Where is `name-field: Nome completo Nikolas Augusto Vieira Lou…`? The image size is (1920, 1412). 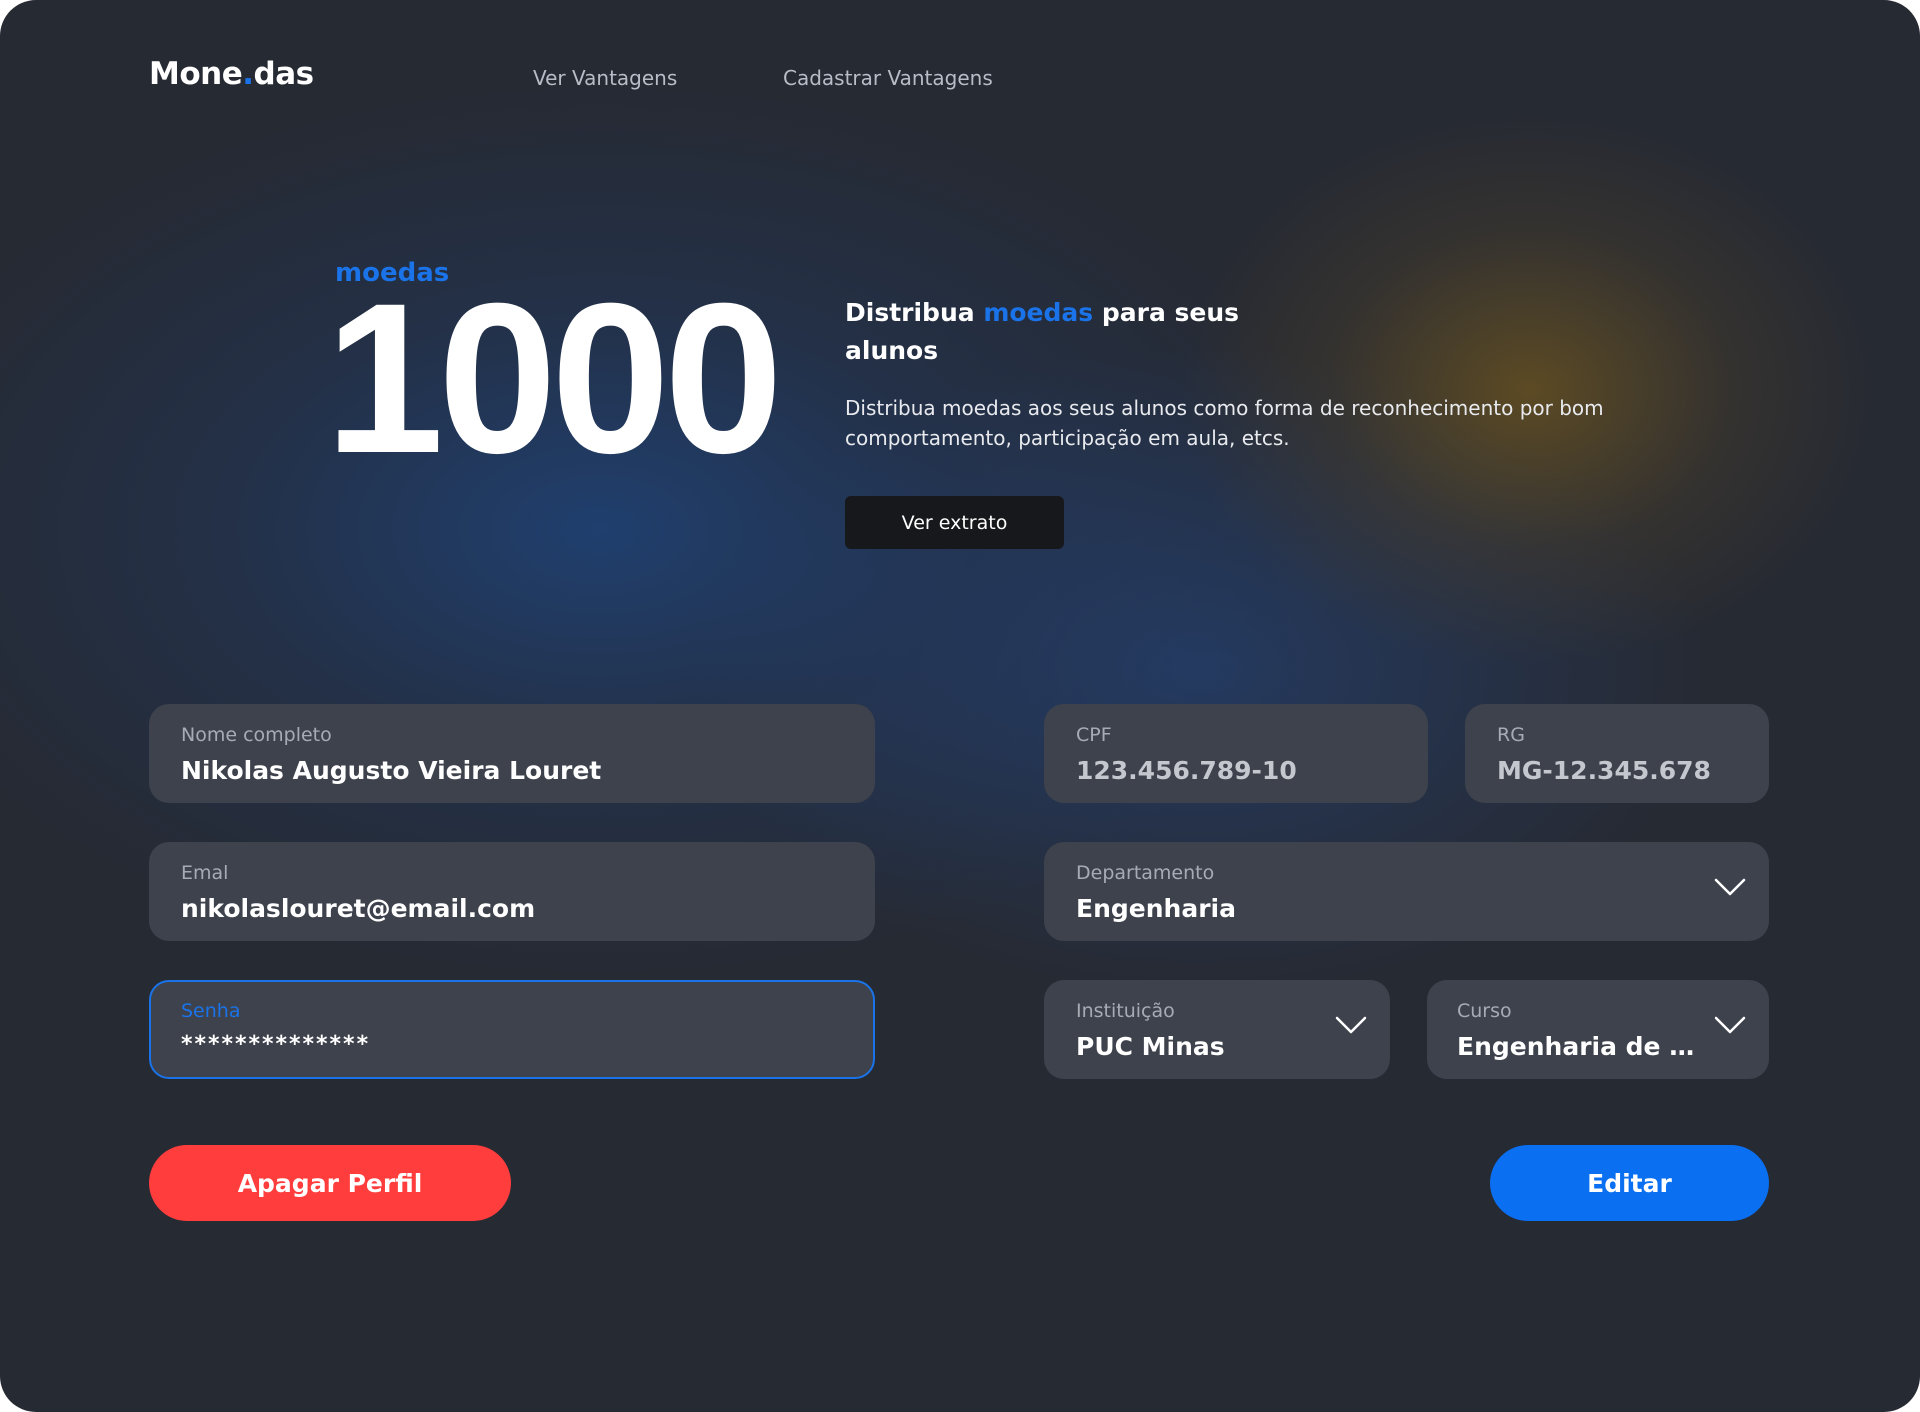
name-field: Nome completo Nikolas Augusto Vieira Lou… is located at coordinates (512, 753).